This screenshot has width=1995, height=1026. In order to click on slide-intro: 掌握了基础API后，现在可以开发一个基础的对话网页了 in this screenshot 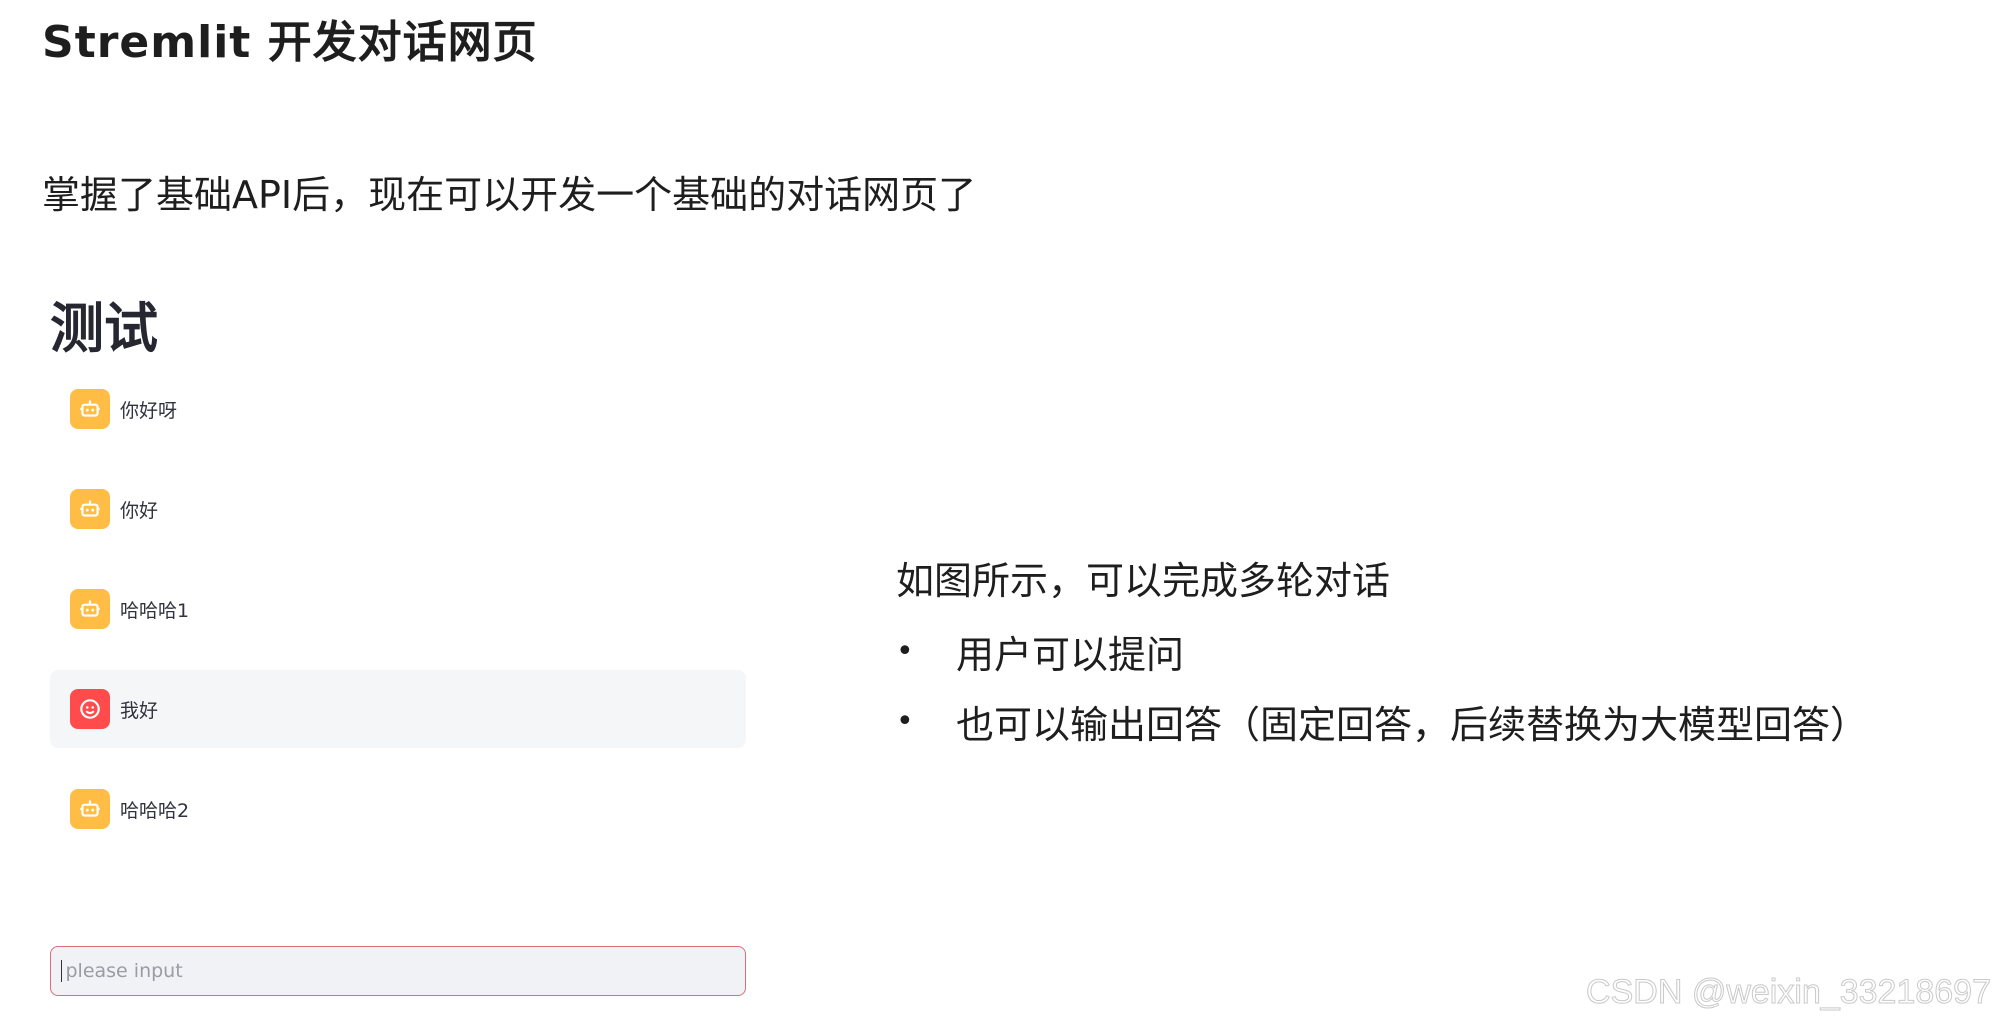, I will do `click(509, 195)`.